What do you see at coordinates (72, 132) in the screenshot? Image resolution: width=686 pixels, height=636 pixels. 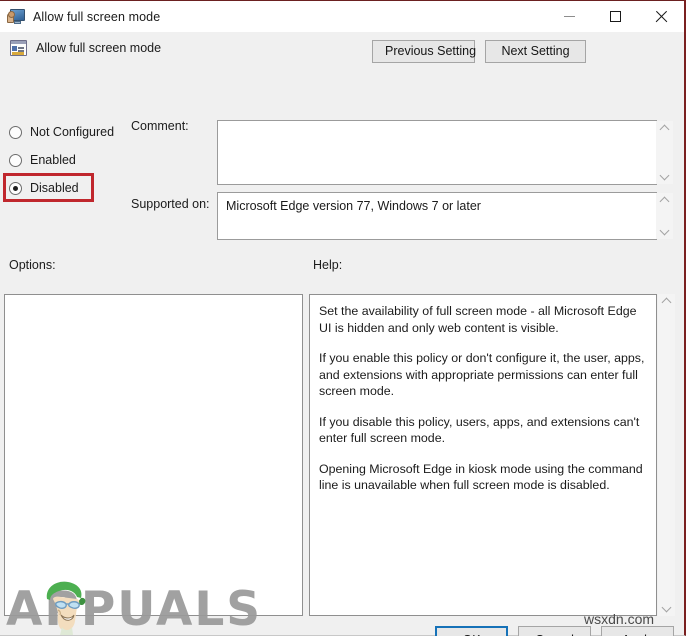 I see `radio-not-configured-label: Not Configured` at bounding box center [72, 132].